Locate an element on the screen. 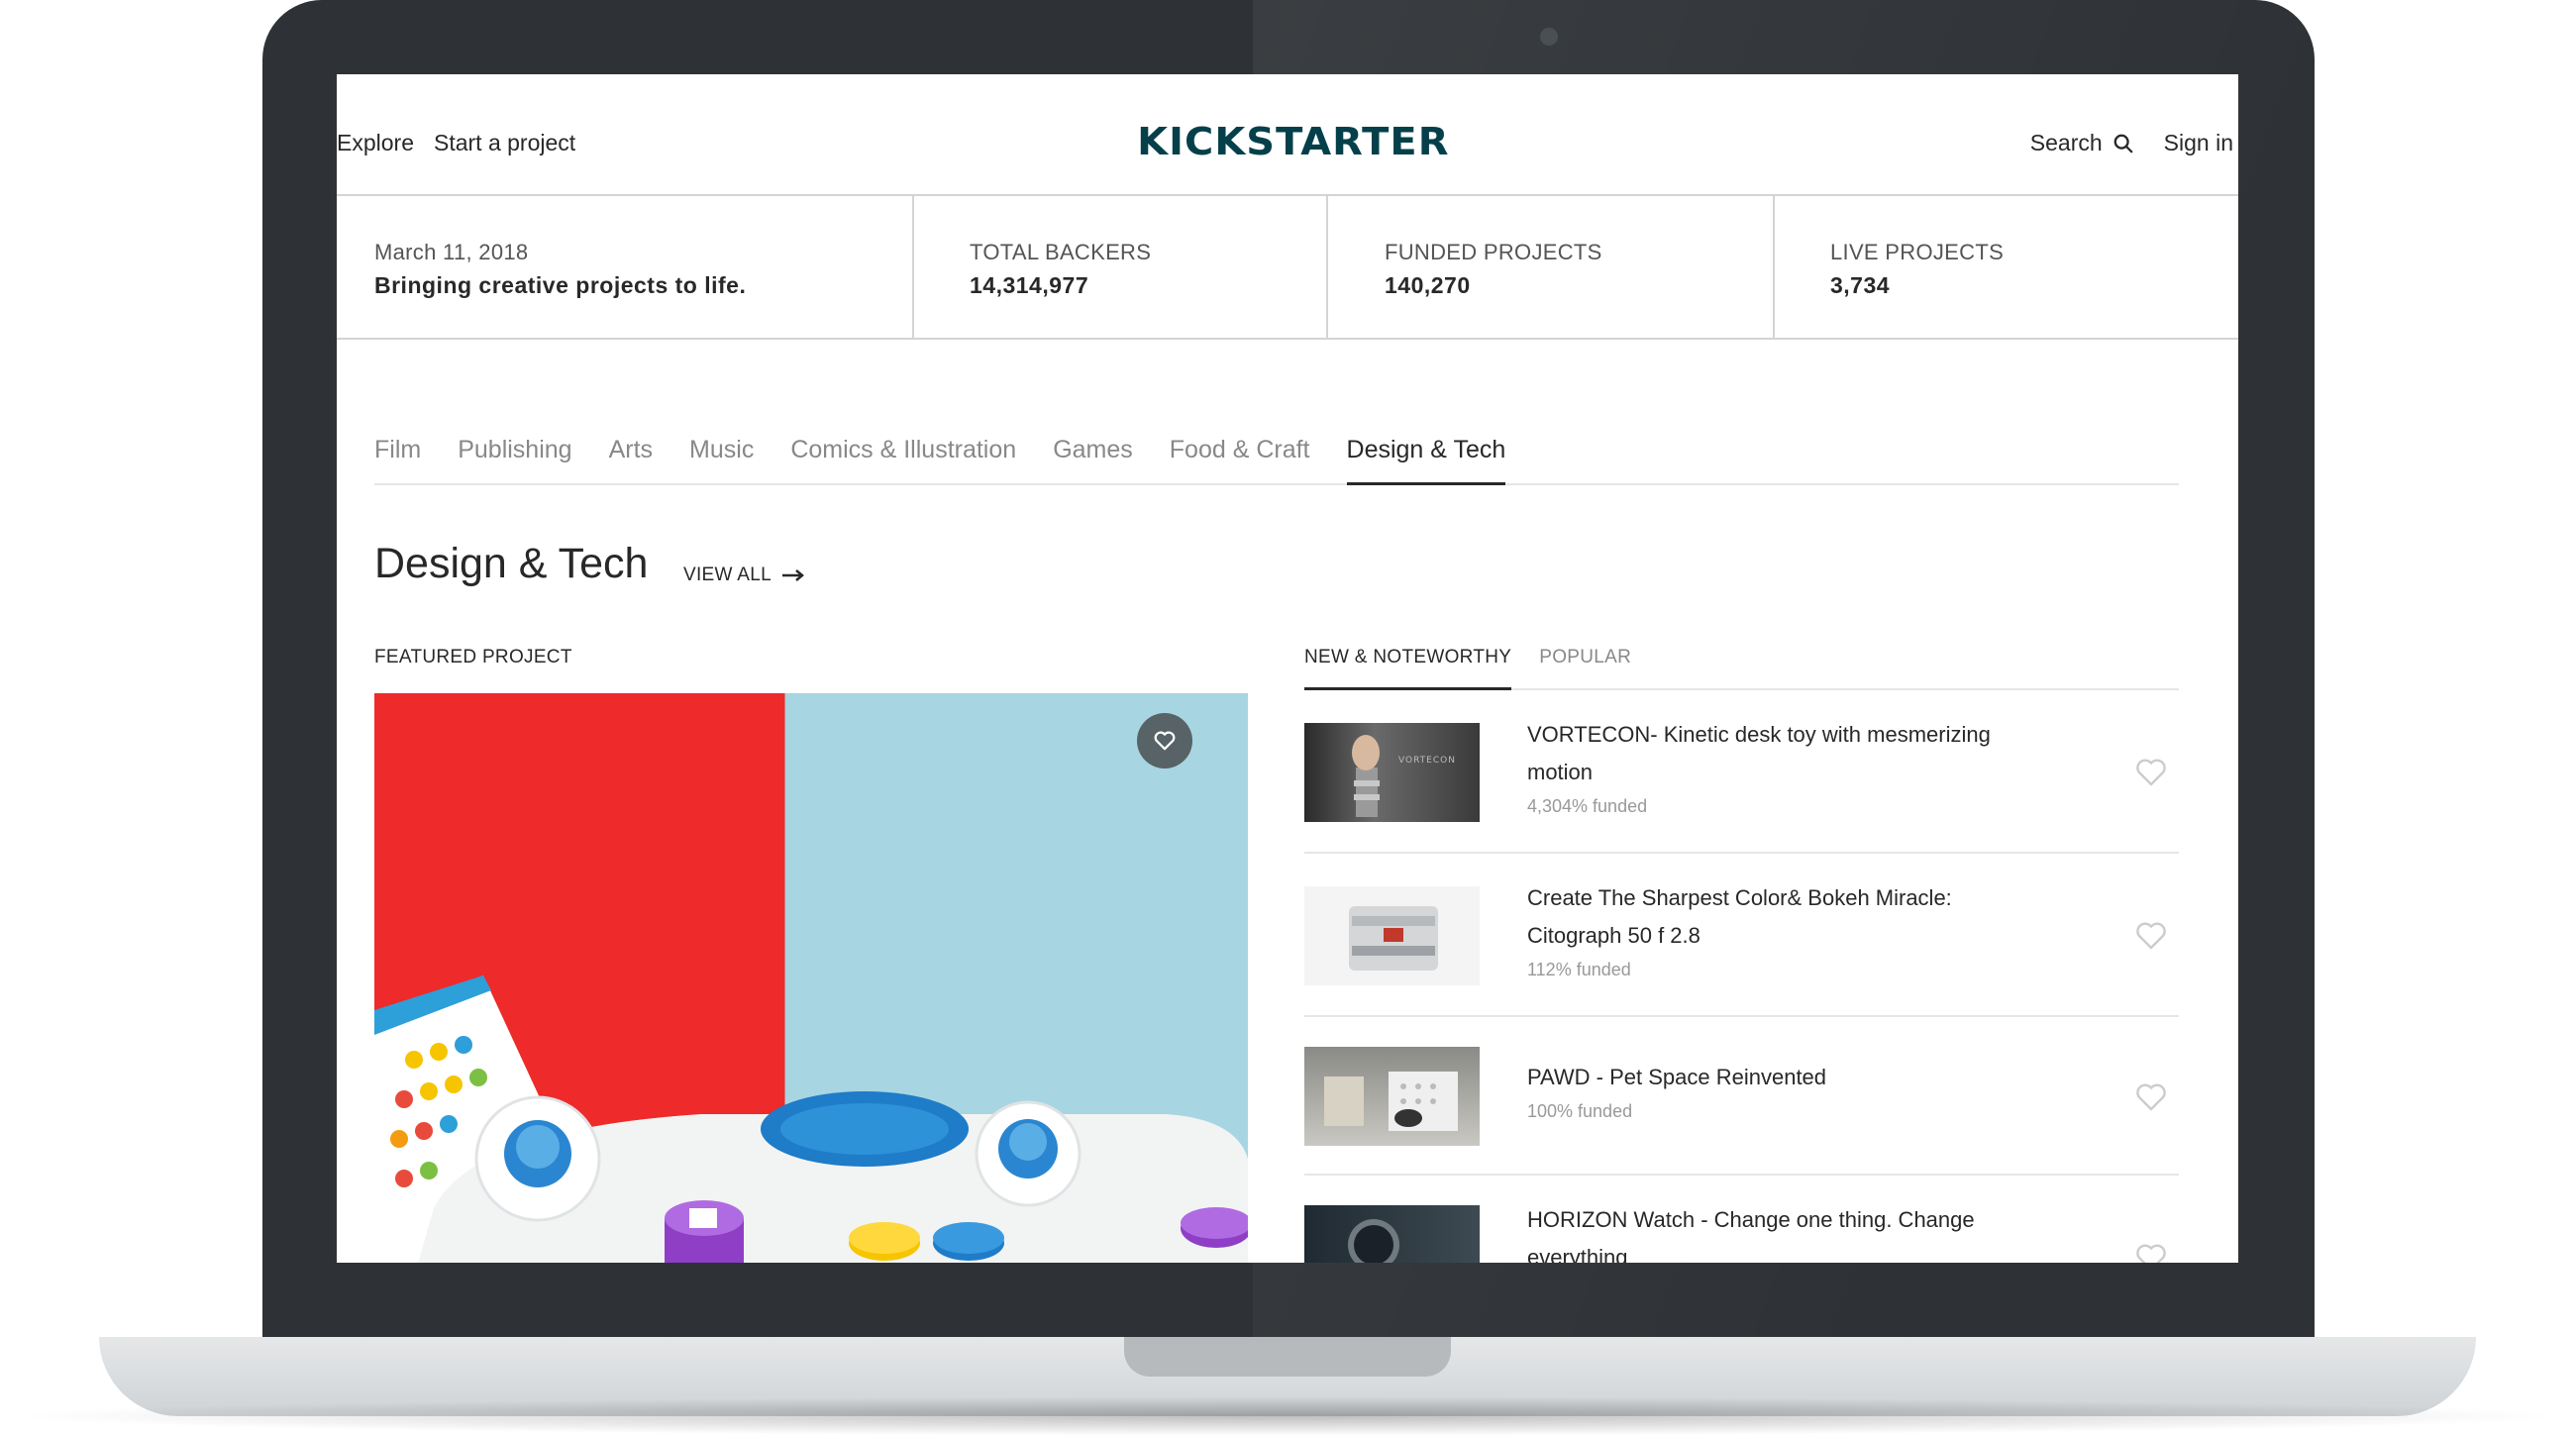 This screenshot has height=1436, width=2576. nav-left: Explore Start a project is located at coordinates (456, 143).